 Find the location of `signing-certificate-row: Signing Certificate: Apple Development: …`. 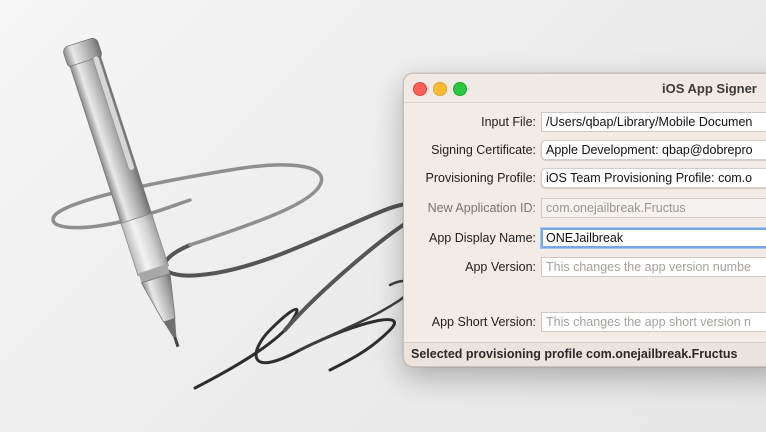

signing-certificate-row: Signing Certificate: Apple Development: … is located at coordinates (585, 151).